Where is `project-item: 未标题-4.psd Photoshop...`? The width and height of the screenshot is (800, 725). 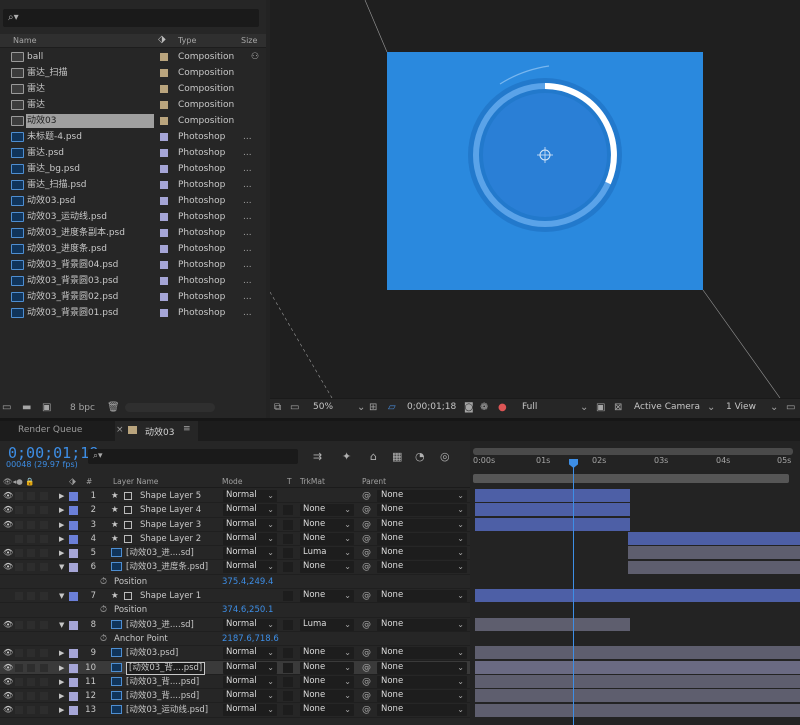 project-item: 未标题-4.psd Photoshop... is located at coordinates (133, 137).